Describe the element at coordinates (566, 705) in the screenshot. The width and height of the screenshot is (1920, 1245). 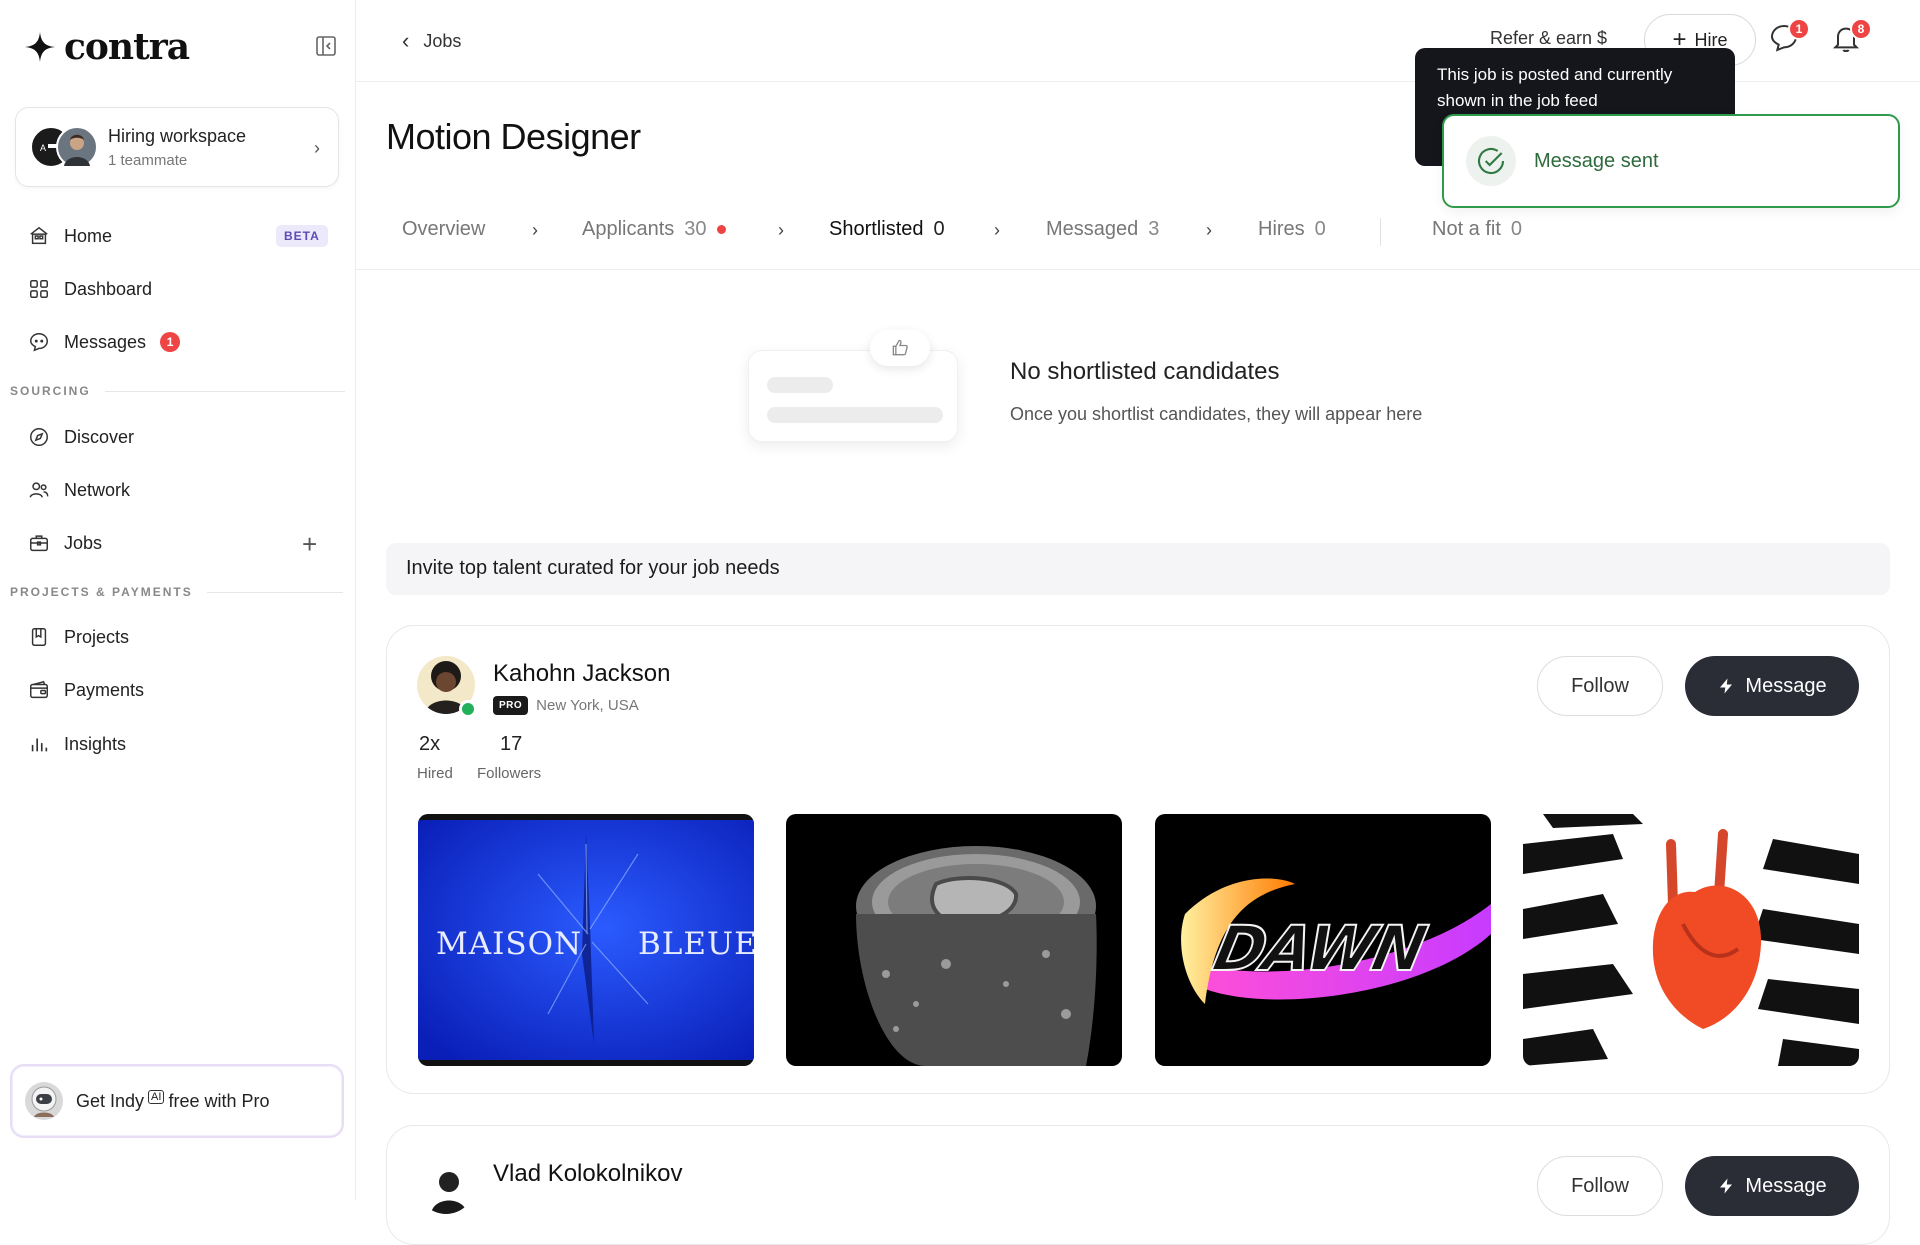
I see `candidate-meta: PRO New York, USA` at that location.